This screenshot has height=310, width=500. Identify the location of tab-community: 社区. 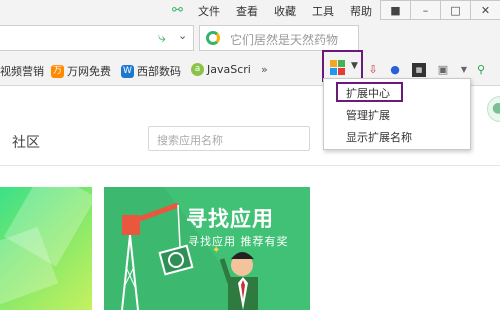
(26, 142).